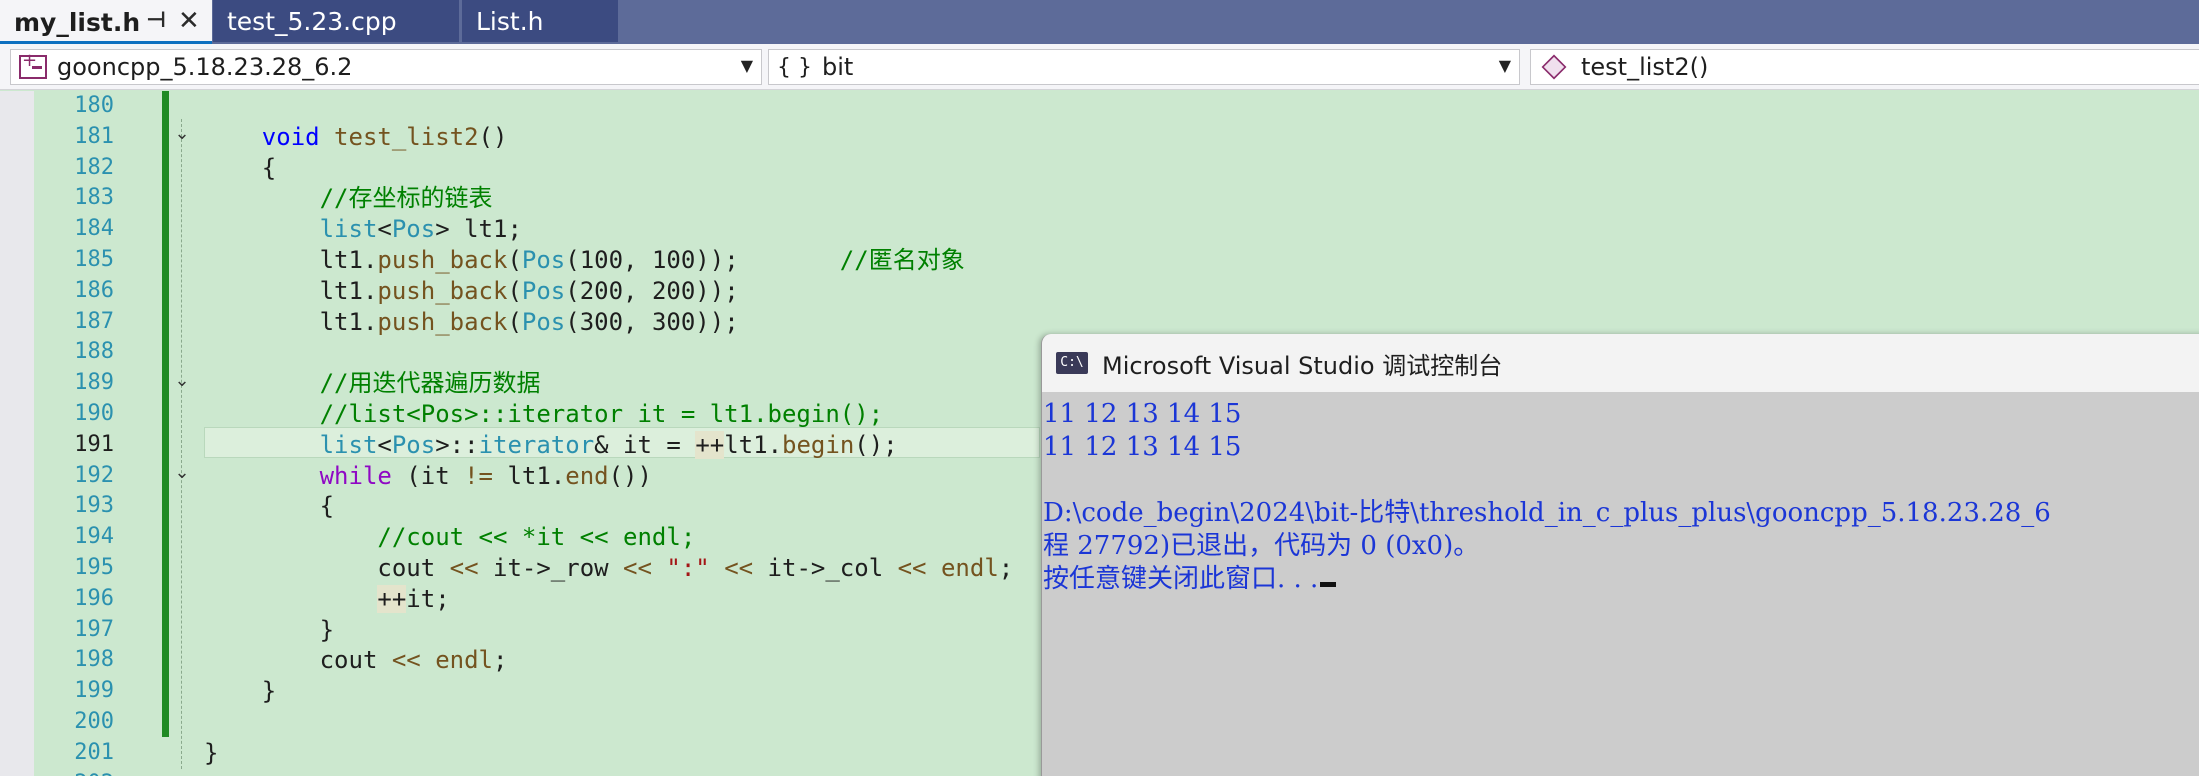  What do you see at coordinates (94, 567) in the screenshot?
I see `line-number: 195` at bounding box center [94, 567].